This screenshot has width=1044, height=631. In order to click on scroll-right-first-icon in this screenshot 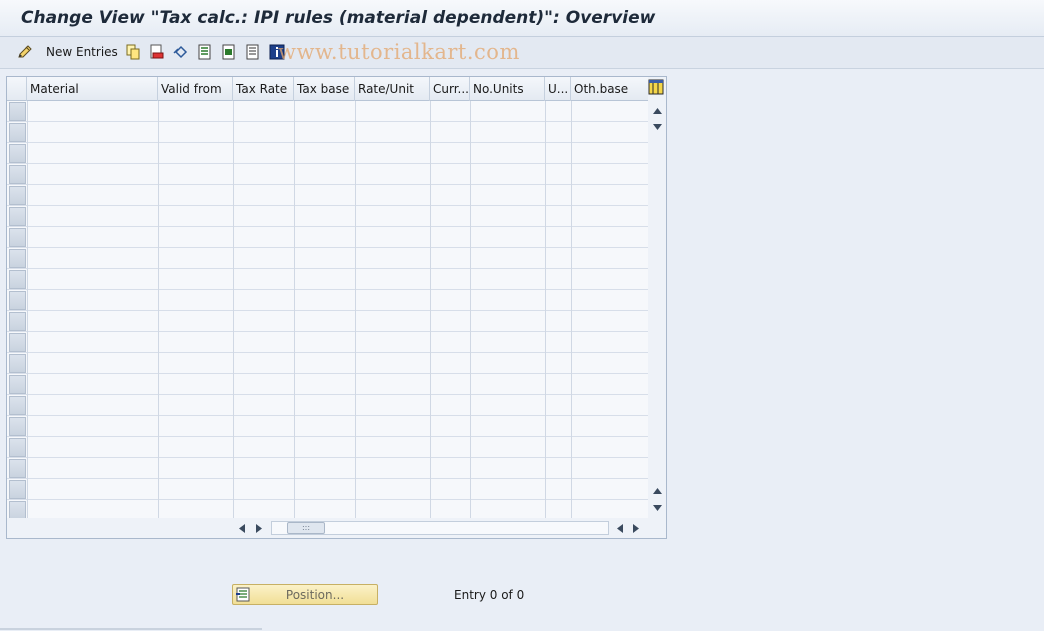, I will do `click(259, 528)`.